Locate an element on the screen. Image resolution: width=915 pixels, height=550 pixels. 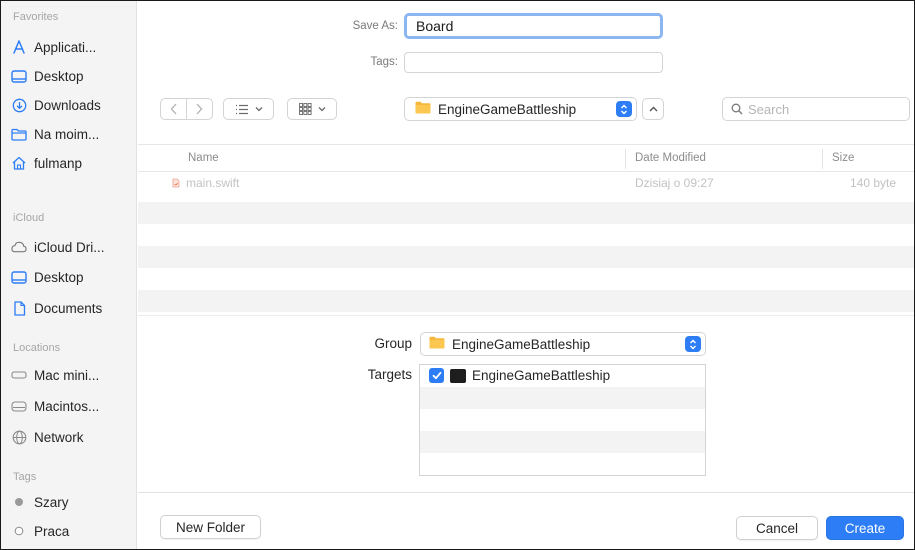
cloud-icon is located at coordinates (19, 247).